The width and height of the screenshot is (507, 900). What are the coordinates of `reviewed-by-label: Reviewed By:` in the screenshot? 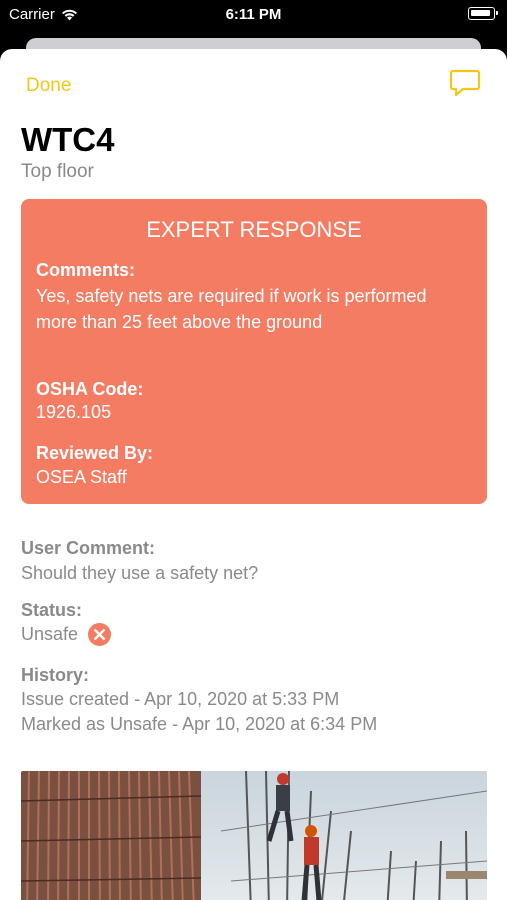 It's located at (95, 453).